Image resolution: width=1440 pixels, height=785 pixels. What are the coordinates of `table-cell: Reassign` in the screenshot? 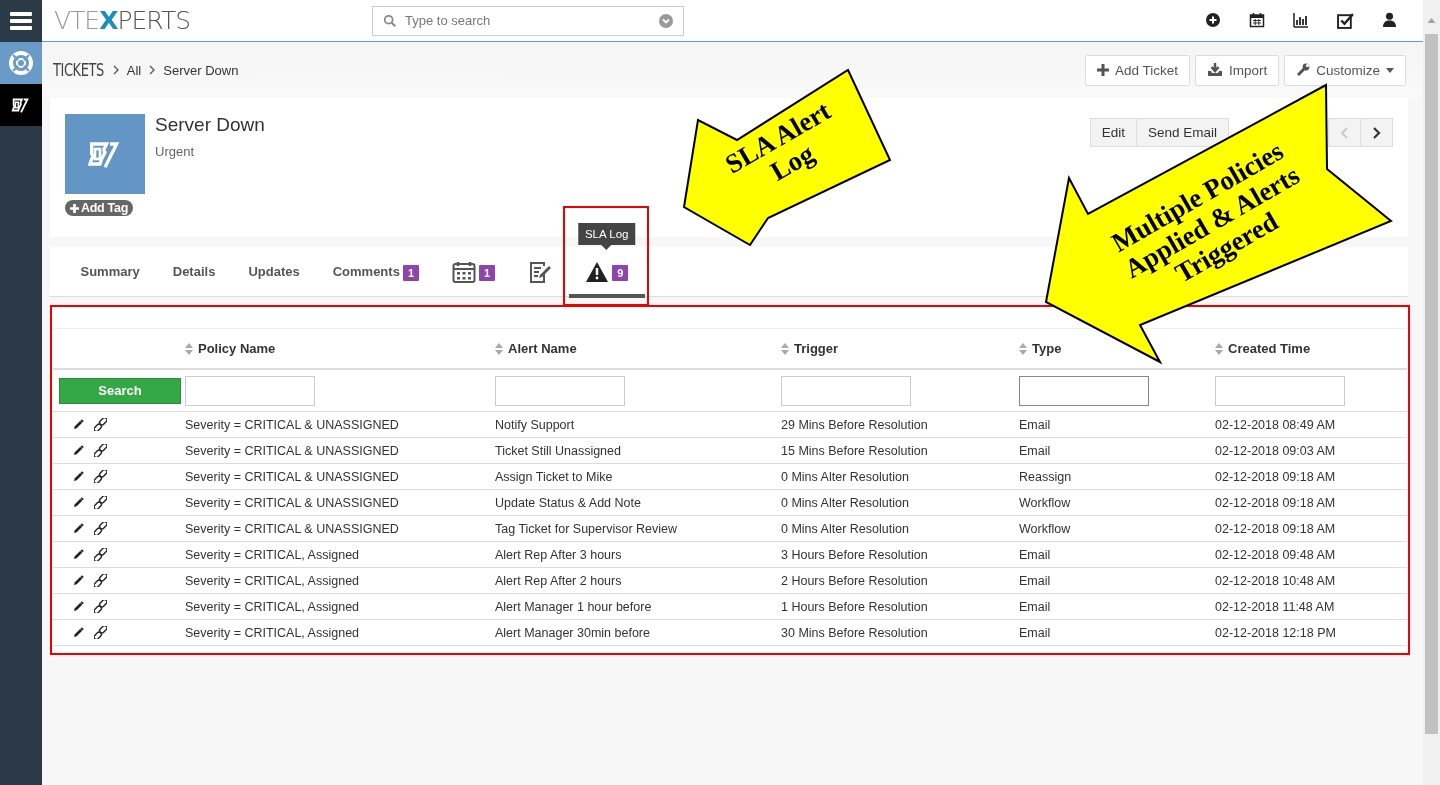 It's located at (1045, 476).